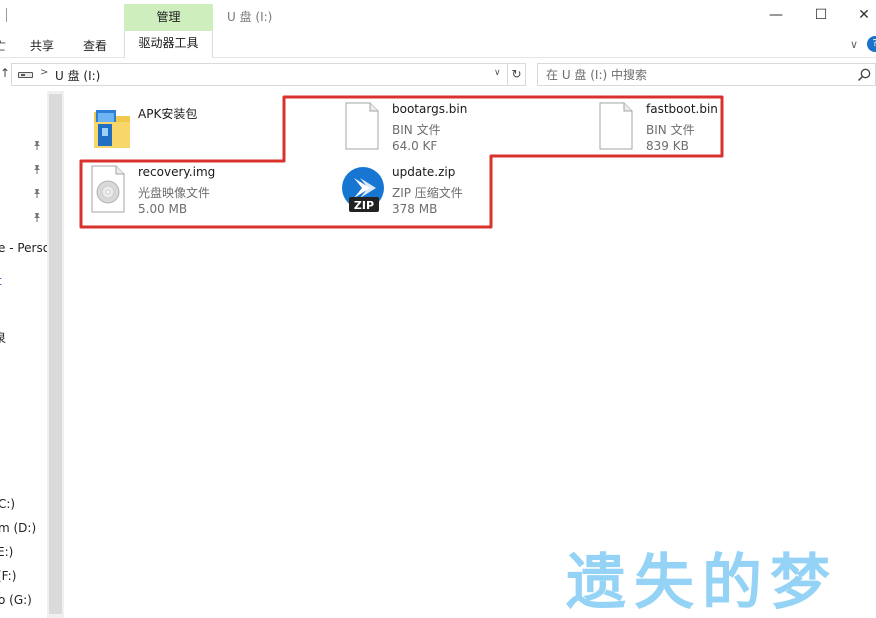 This screenshot has height=618, width=876. I want to click on search-box, so click(706, 74).